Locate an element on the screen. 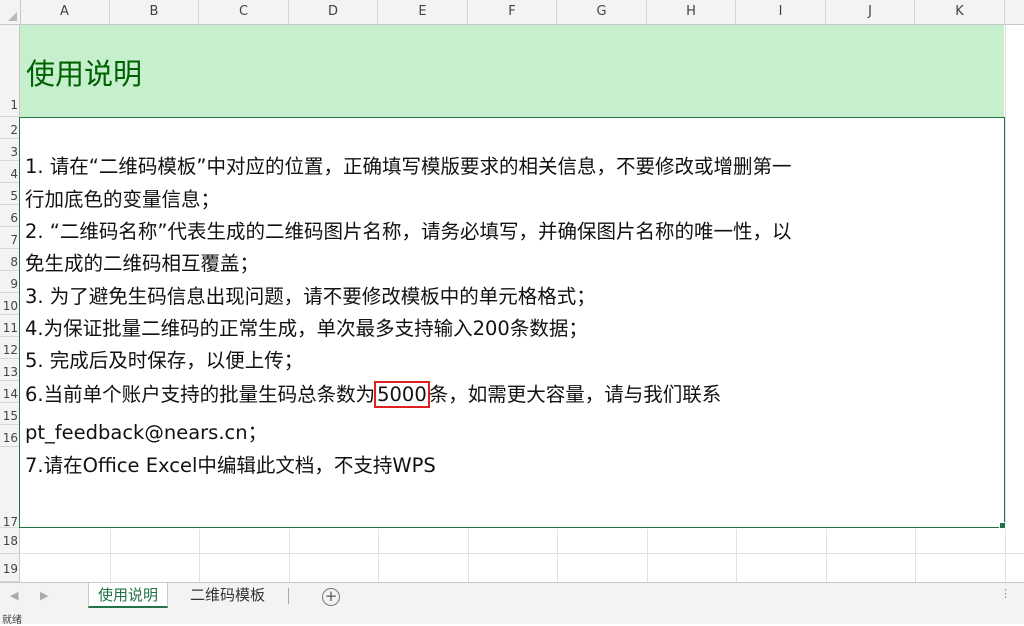  instruction-line-7: 5. 完成后及时保存，以便上传； is located at coordinates (164, 360).